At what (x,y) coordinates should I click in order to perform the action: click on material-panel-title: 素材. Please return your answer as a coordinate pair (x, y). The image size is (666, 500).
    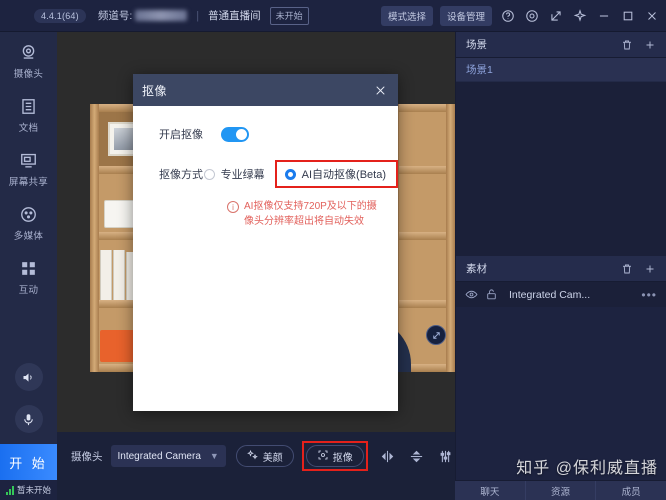
    Looking at the image, I should click on (476, 269).